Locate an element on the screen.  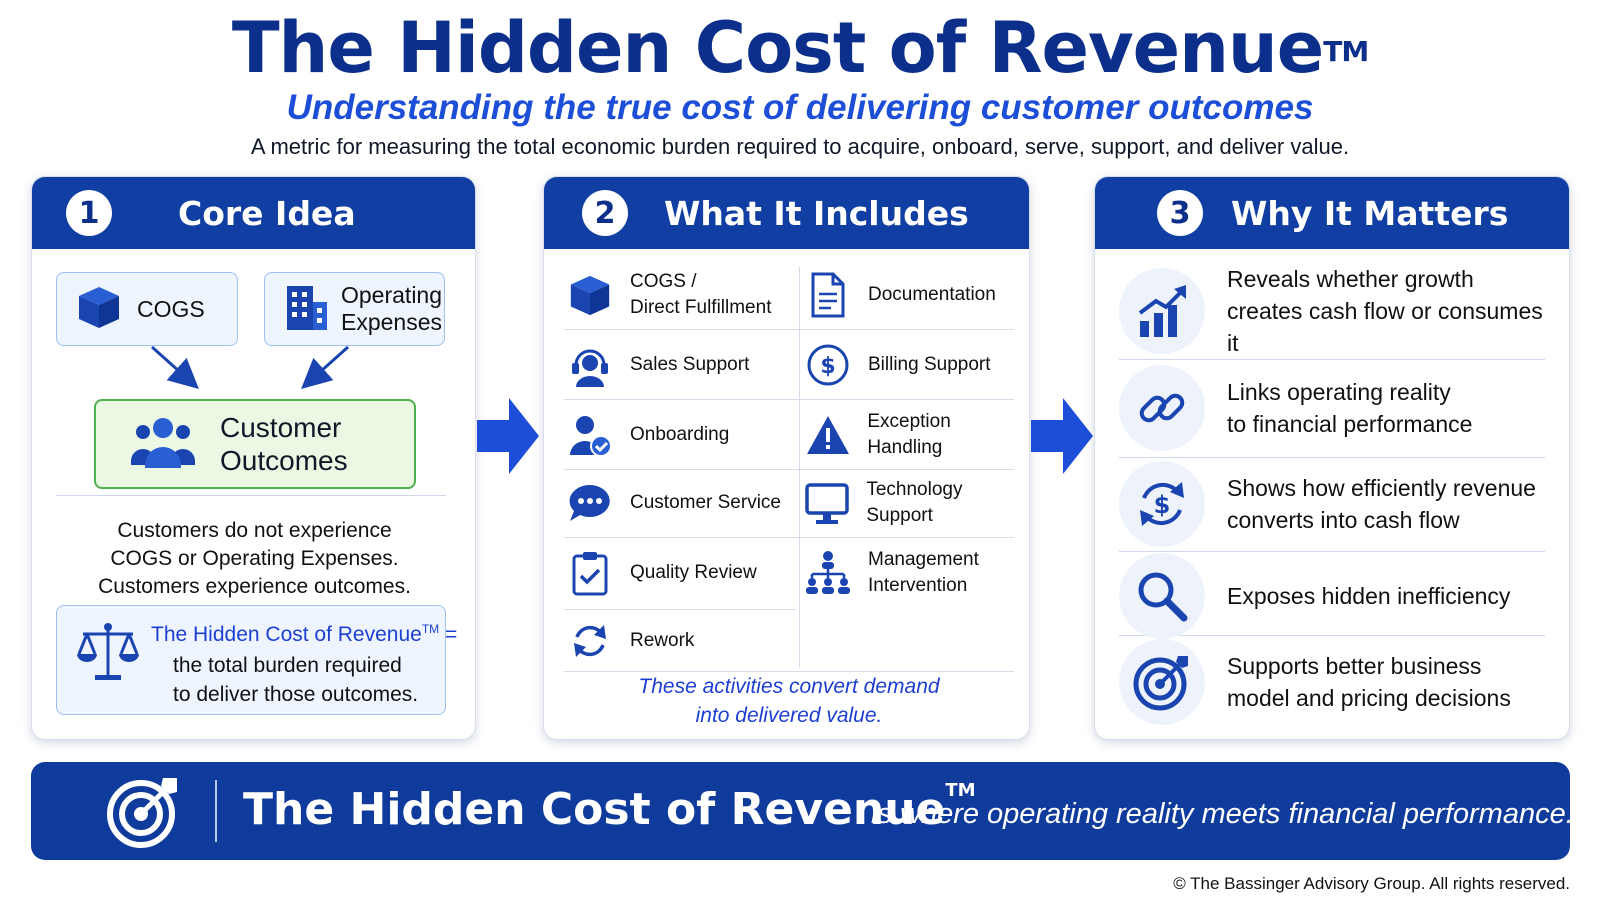
scales-icon is located at coordinates (108, 654).